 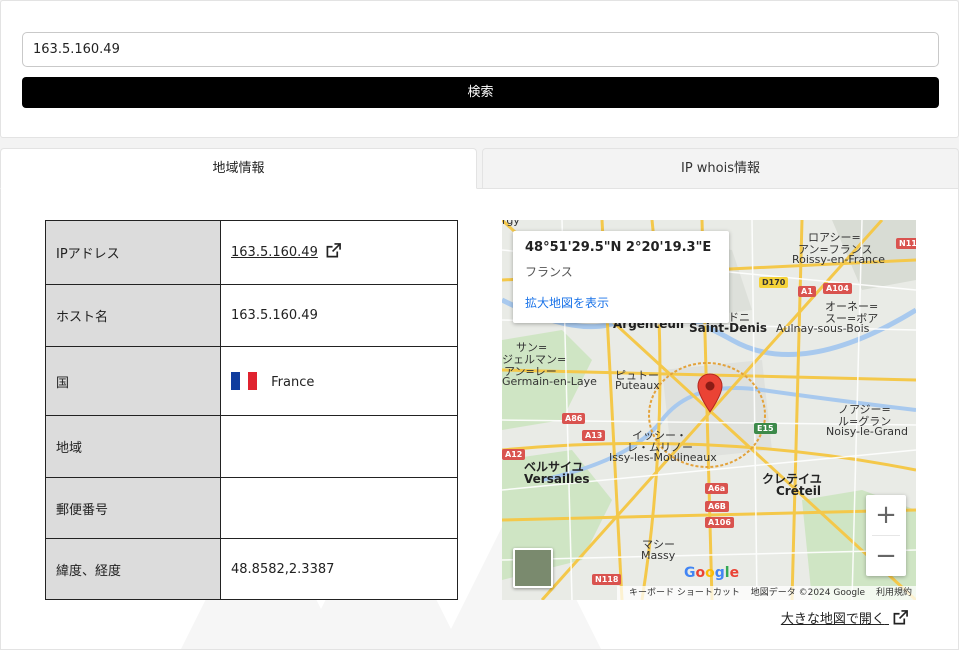 I want to click on postal-code-value, so click(x=339, y=508).